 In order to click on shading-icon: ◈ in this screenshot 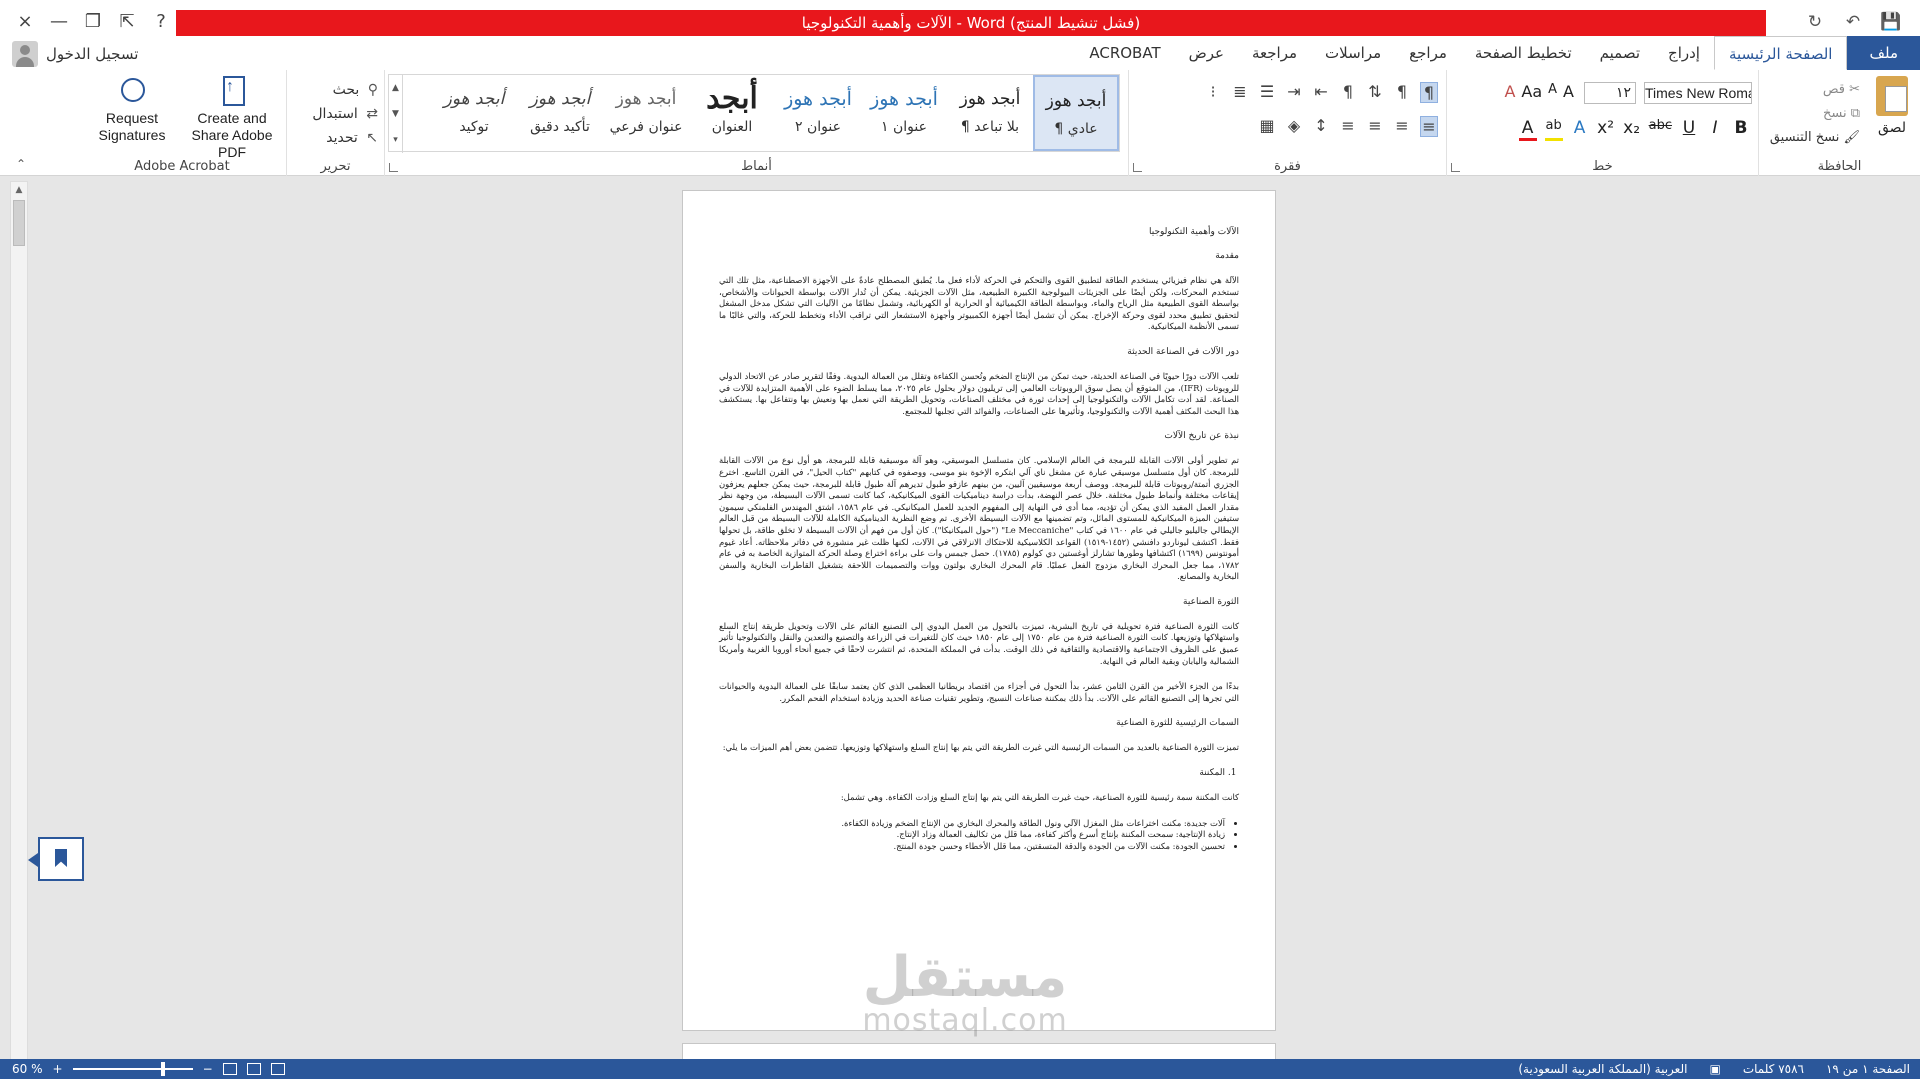, I will do `click(1294, 126)`.